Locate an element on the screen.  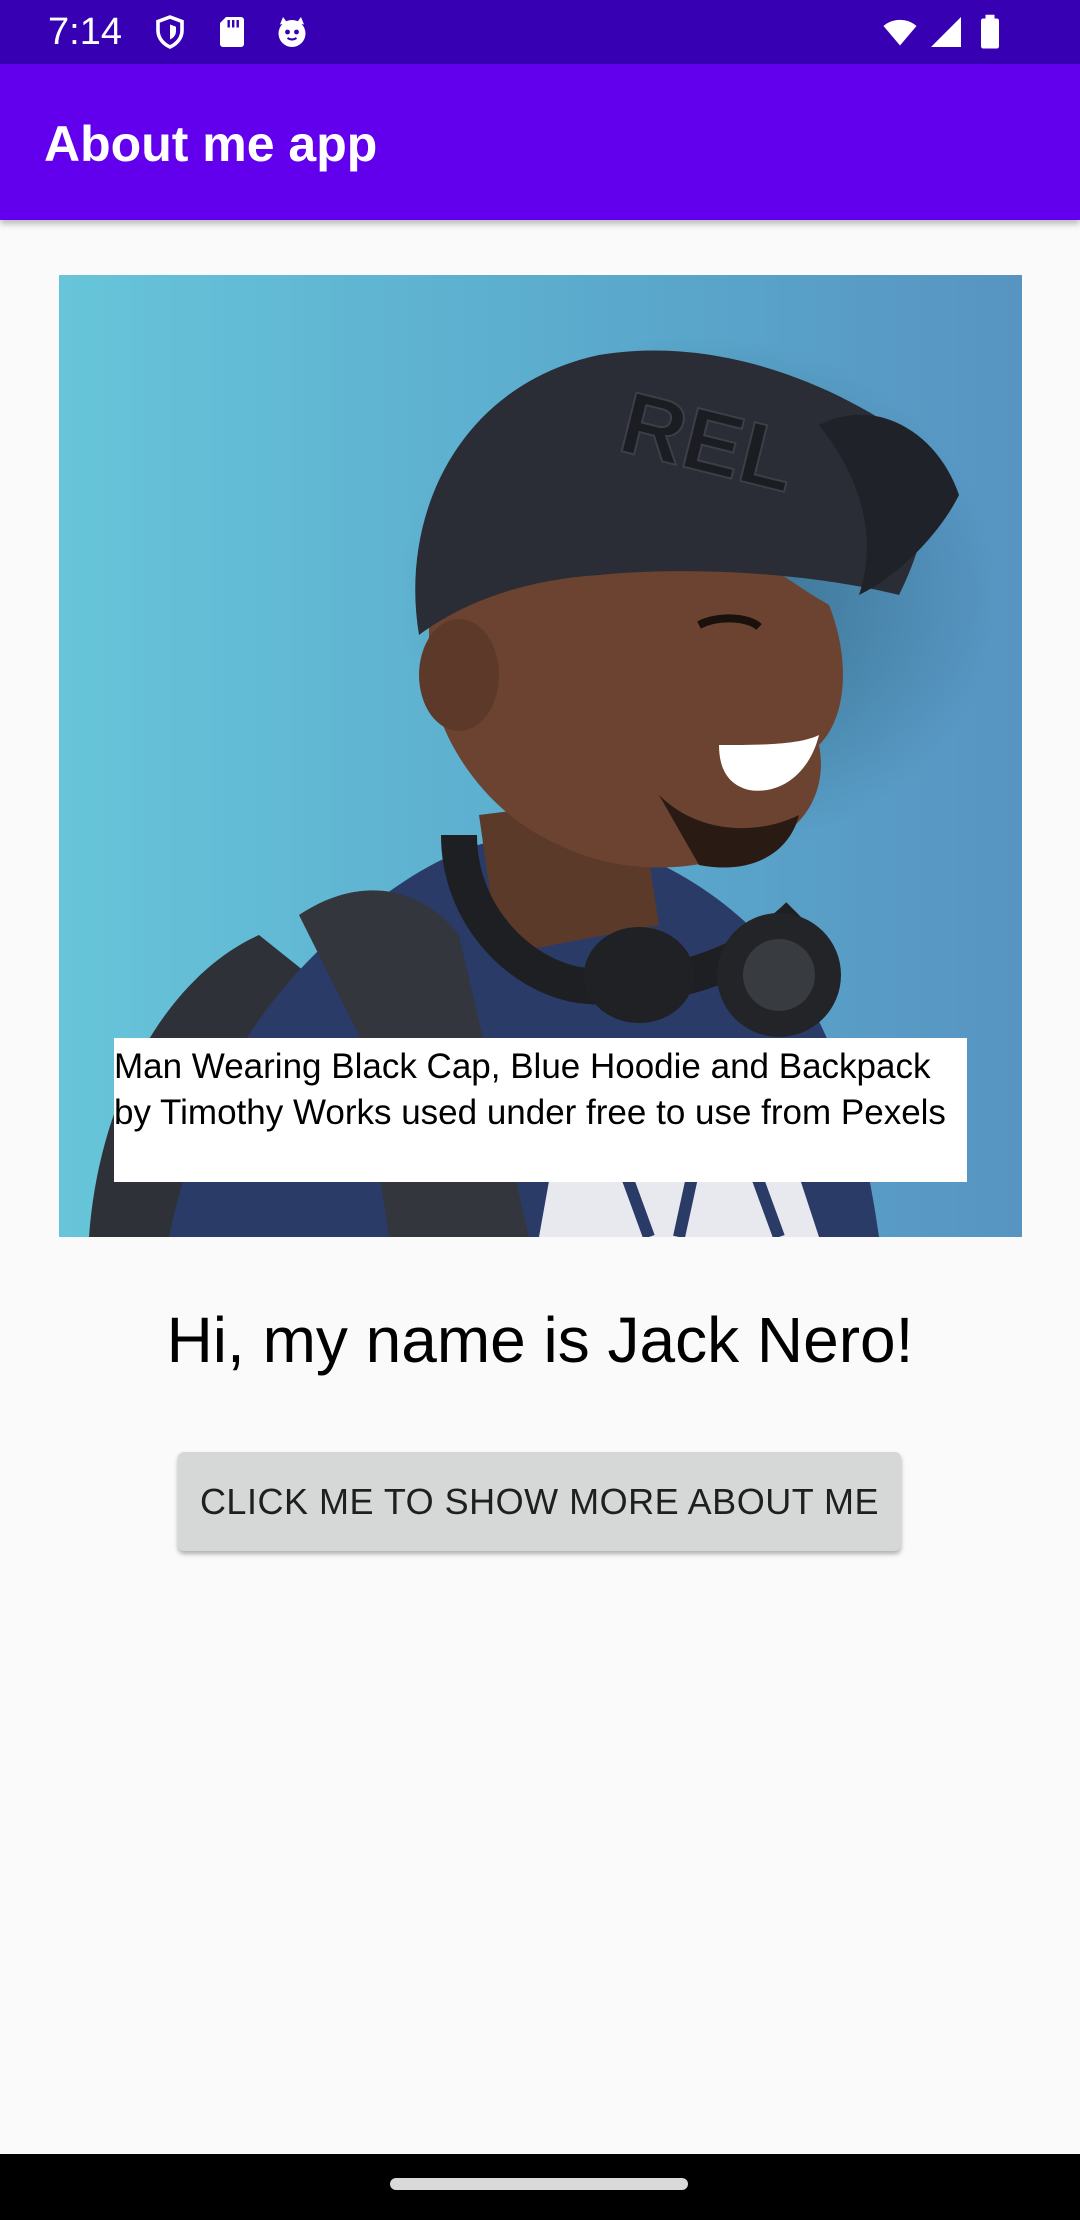
shield-icon is located at coordinates (170, 32).